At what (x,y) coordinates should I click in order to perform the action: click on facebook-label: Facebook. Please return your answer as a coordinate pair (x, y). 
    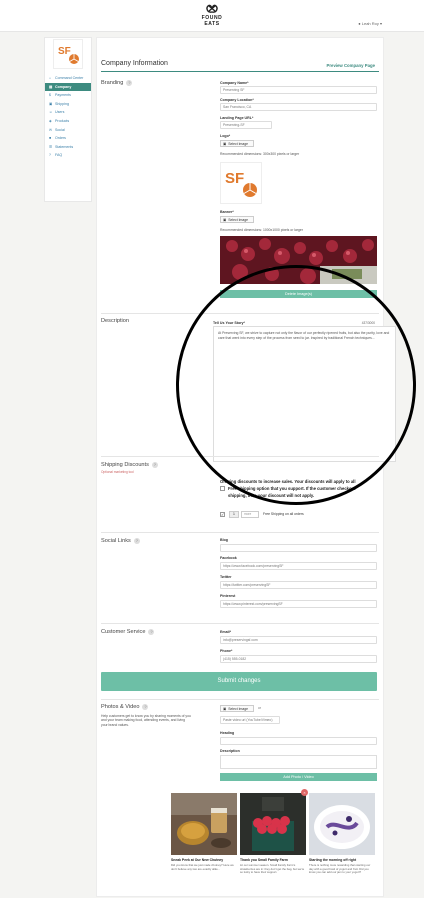
    Looking at the image, I should click on (228, 558).